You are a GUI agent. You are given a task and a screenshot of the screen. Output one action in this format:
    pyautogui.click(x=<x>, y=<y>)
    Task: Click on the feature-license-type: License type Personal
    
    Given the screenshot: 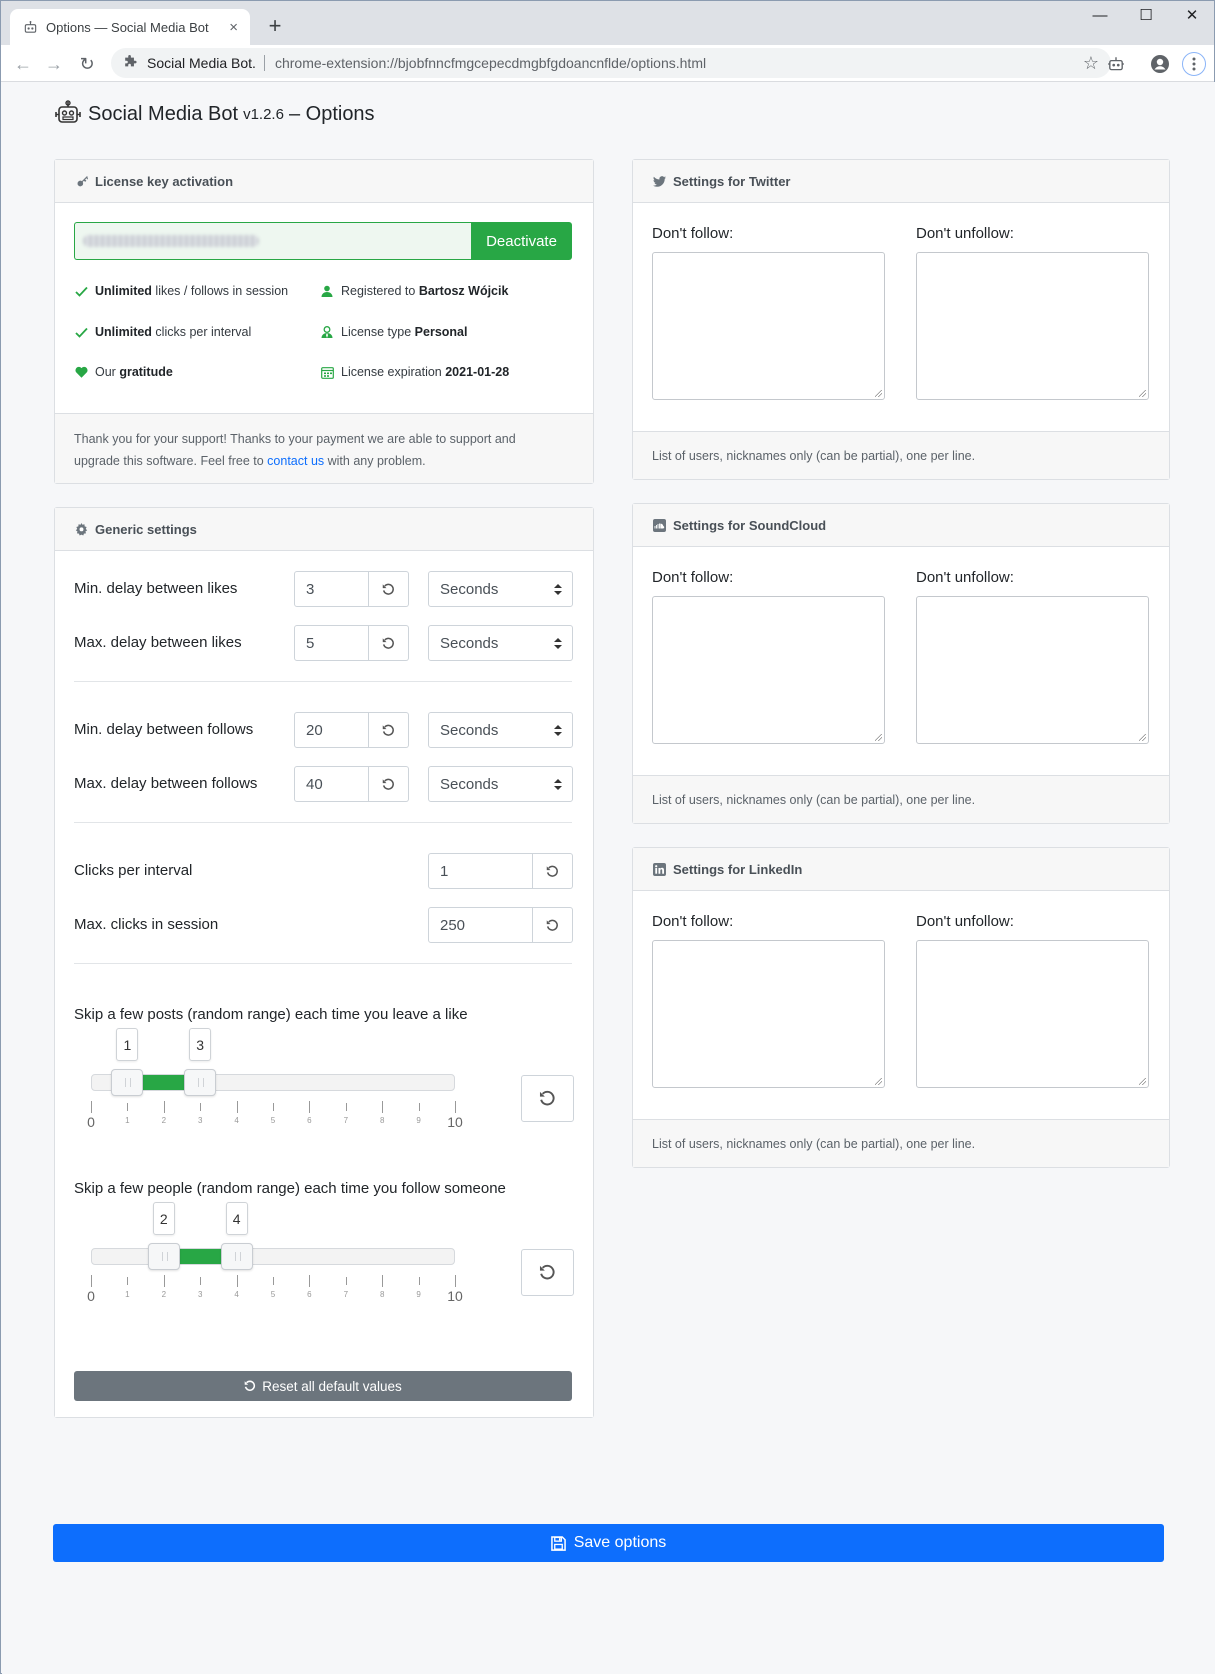 What is the action you would take?
    pyautogui.click(x=393, y=332)
    